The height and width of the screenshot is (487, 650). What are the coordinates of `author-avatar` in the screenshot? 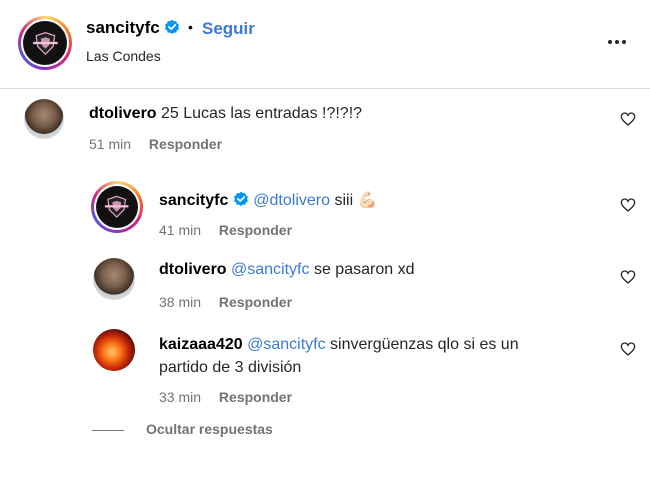 It's located at (45, 43).